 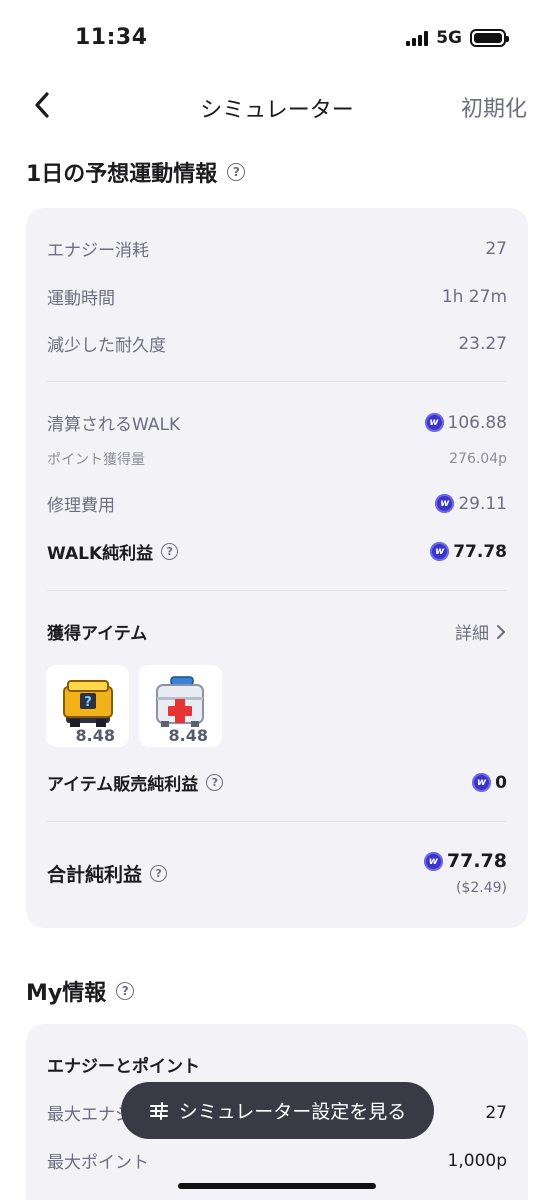 What do you see at coordinates (477, 1160) in the screenshot?
I see `max-points-value: 1,000p` at bounding box center [477, 1160].